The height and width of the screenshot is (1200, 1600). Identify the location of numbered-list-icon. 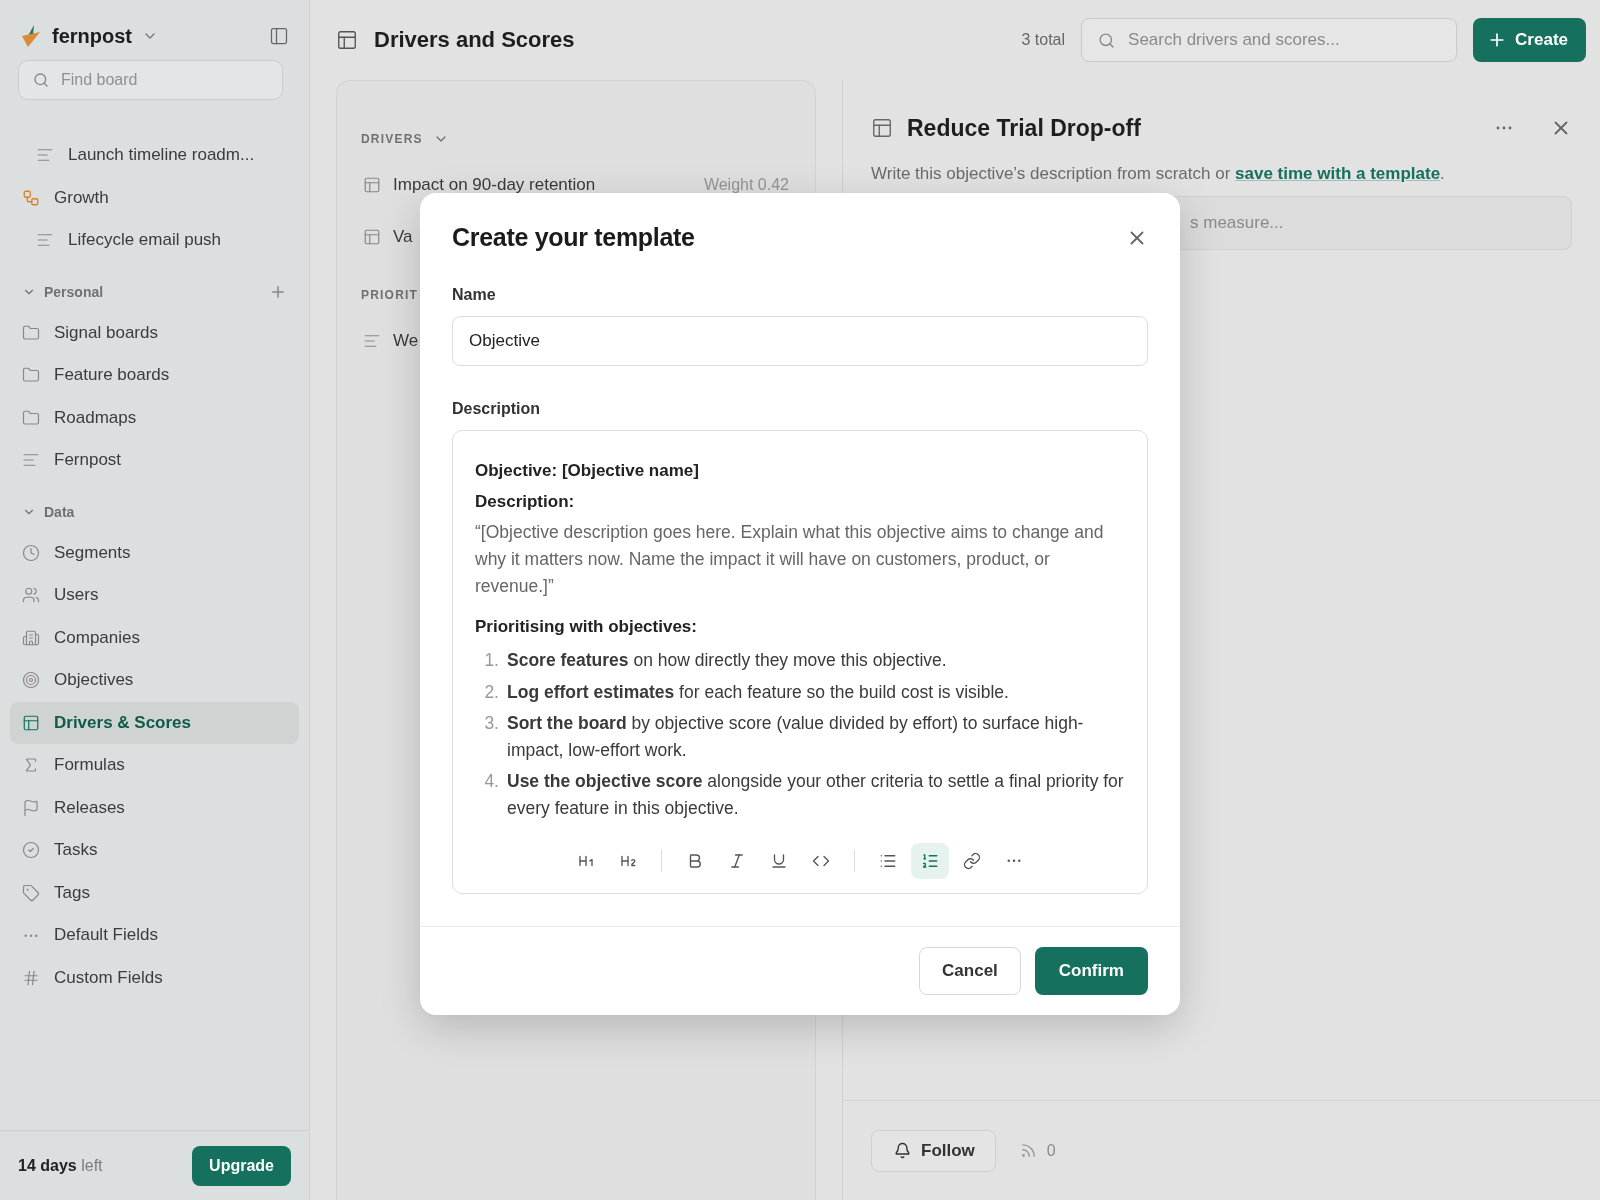
(930, 861).